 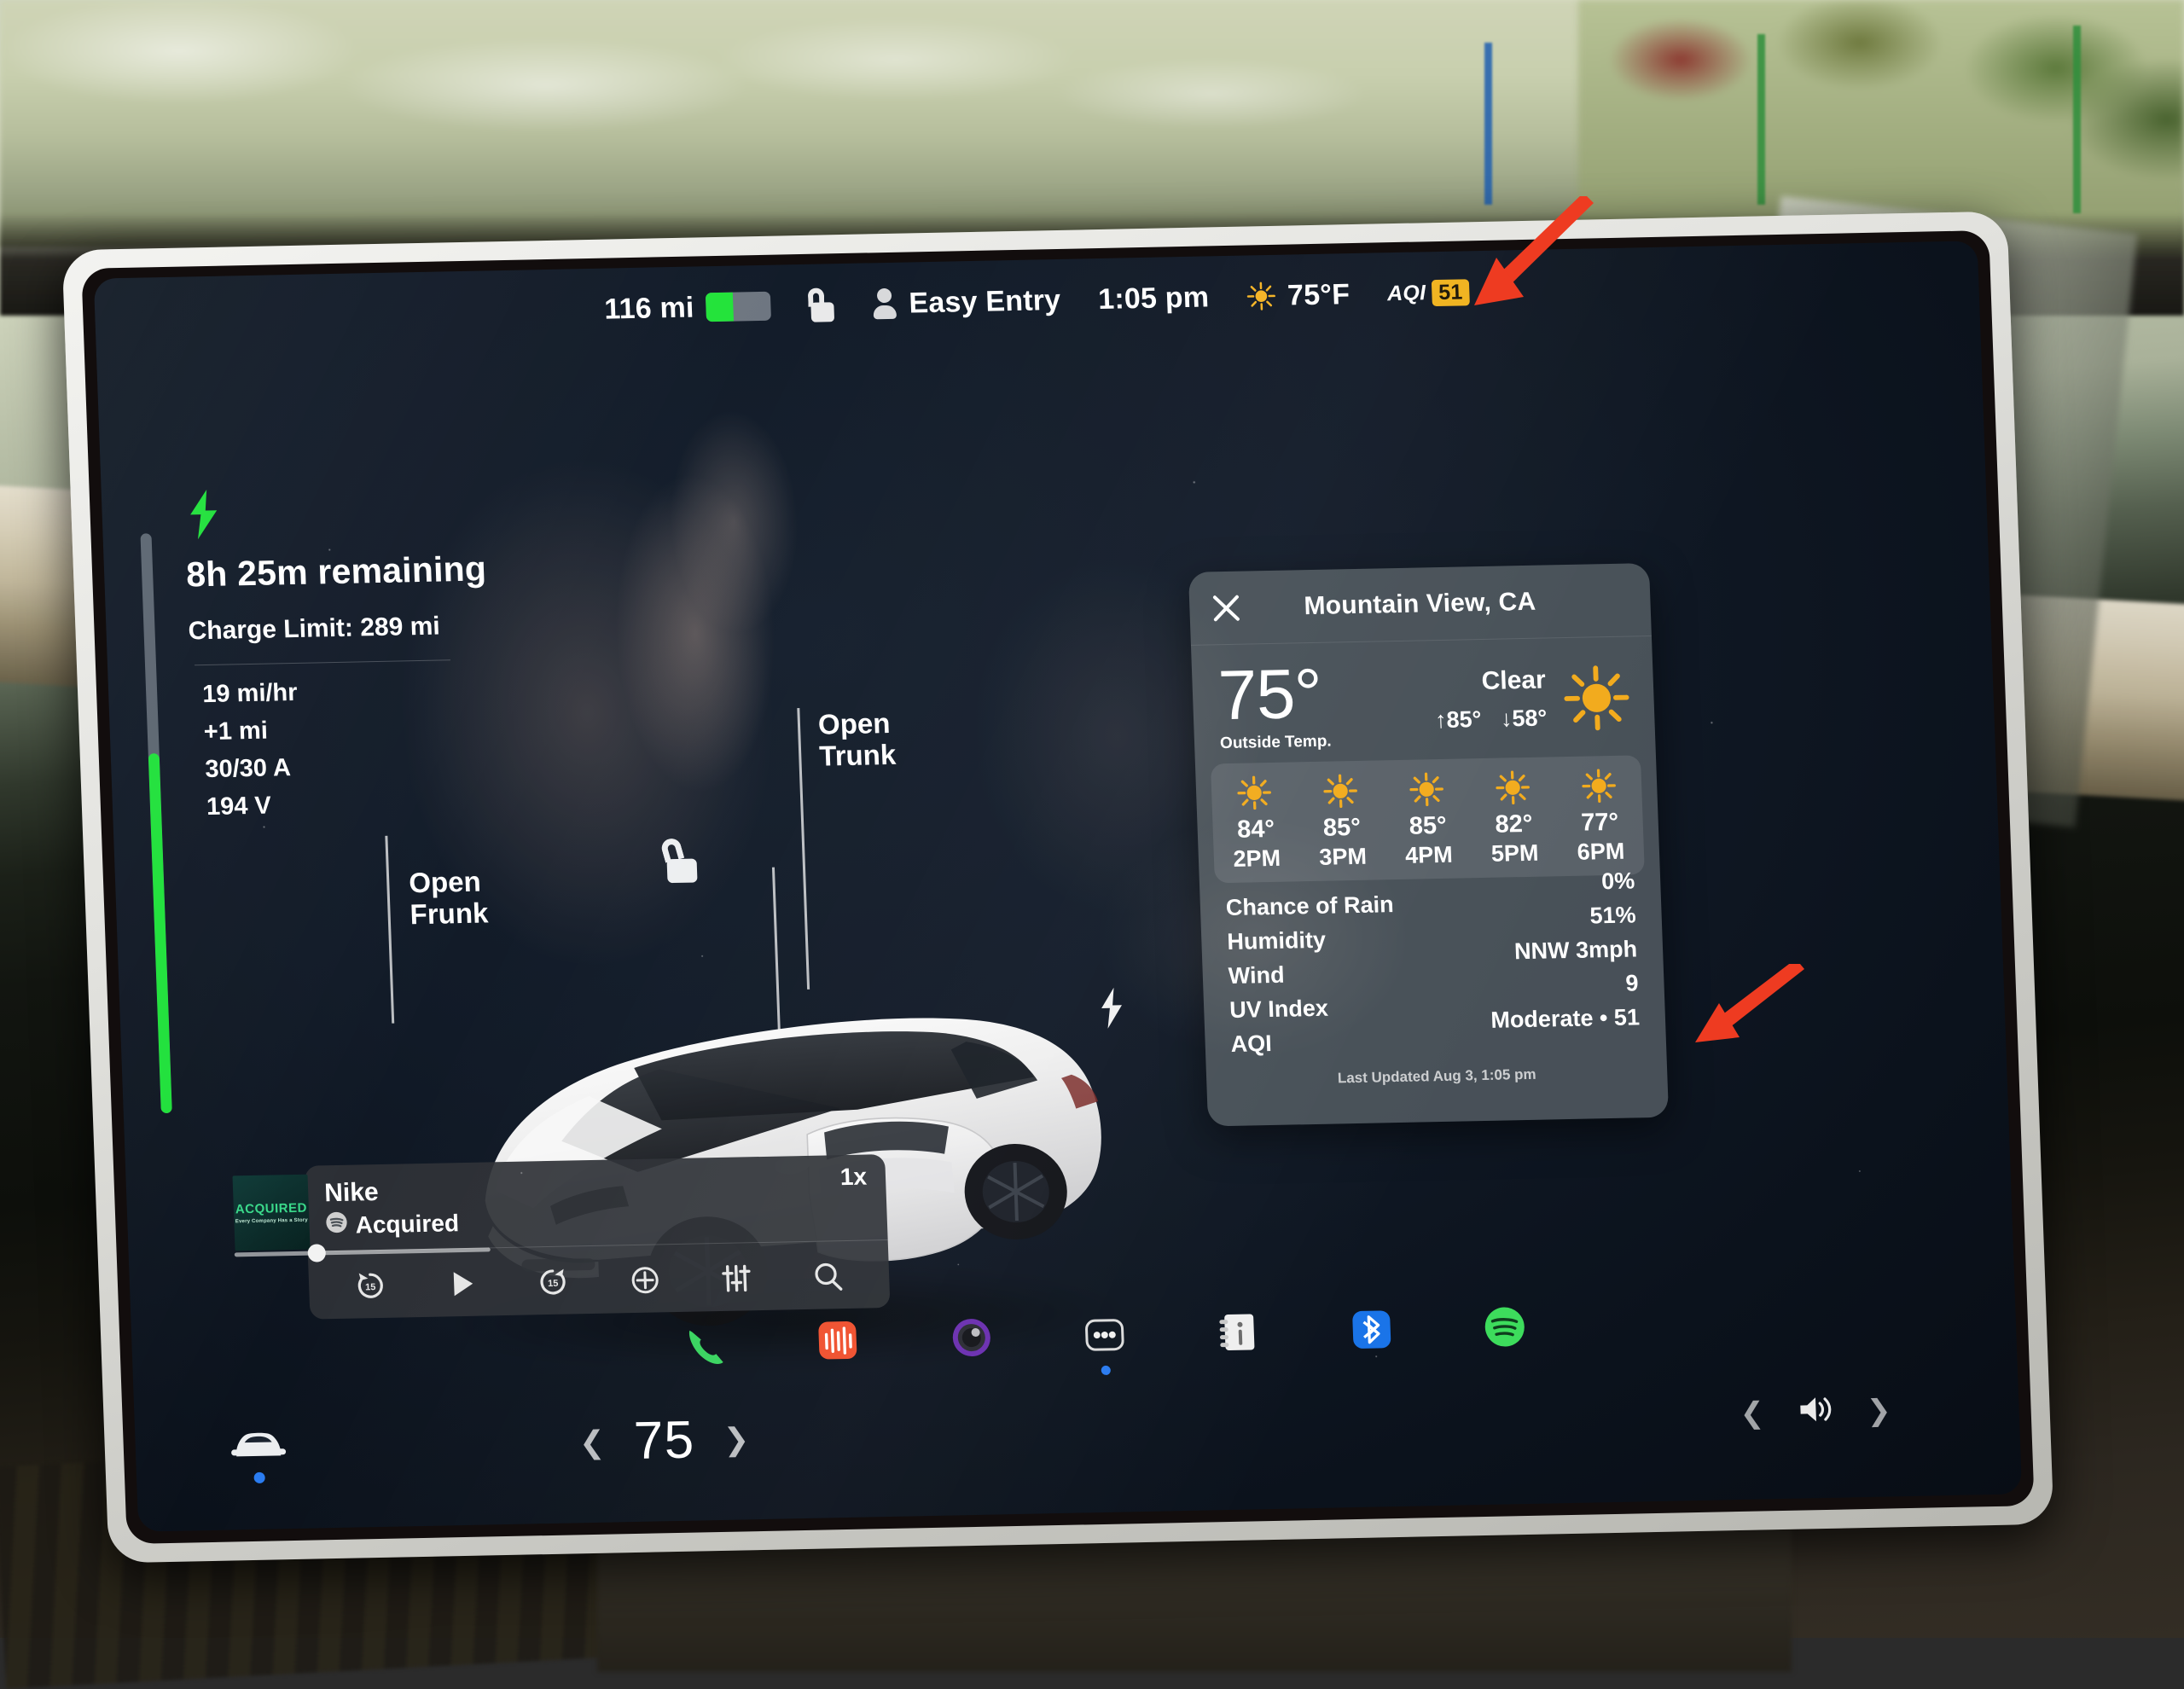 What do you see at coordinates (1489, 682) in the screenshot?
I see `weather-condition-label: Clear` at bounding box center [1489, 682].